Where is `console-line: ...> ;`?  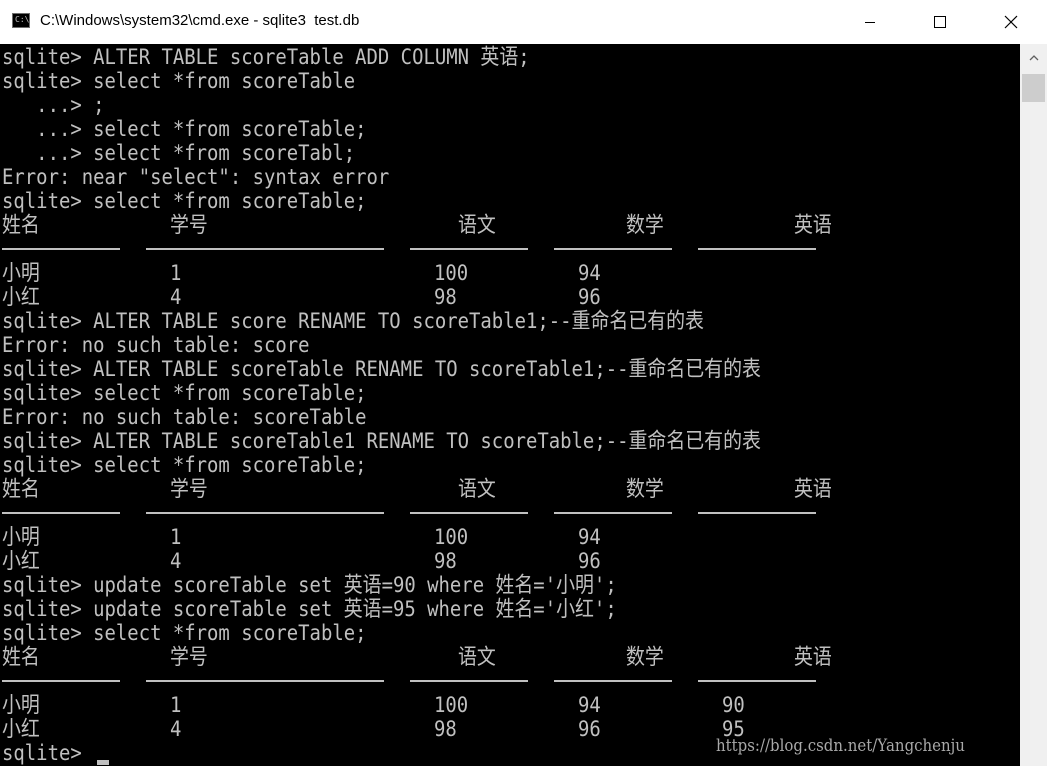
console-line: ...> ; is located at coordinates (53, 105).